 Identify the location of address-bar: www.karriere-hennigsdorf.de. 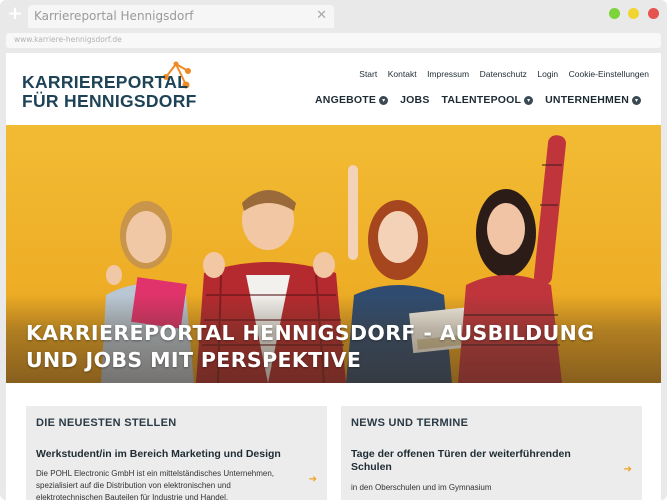
(333, 40).